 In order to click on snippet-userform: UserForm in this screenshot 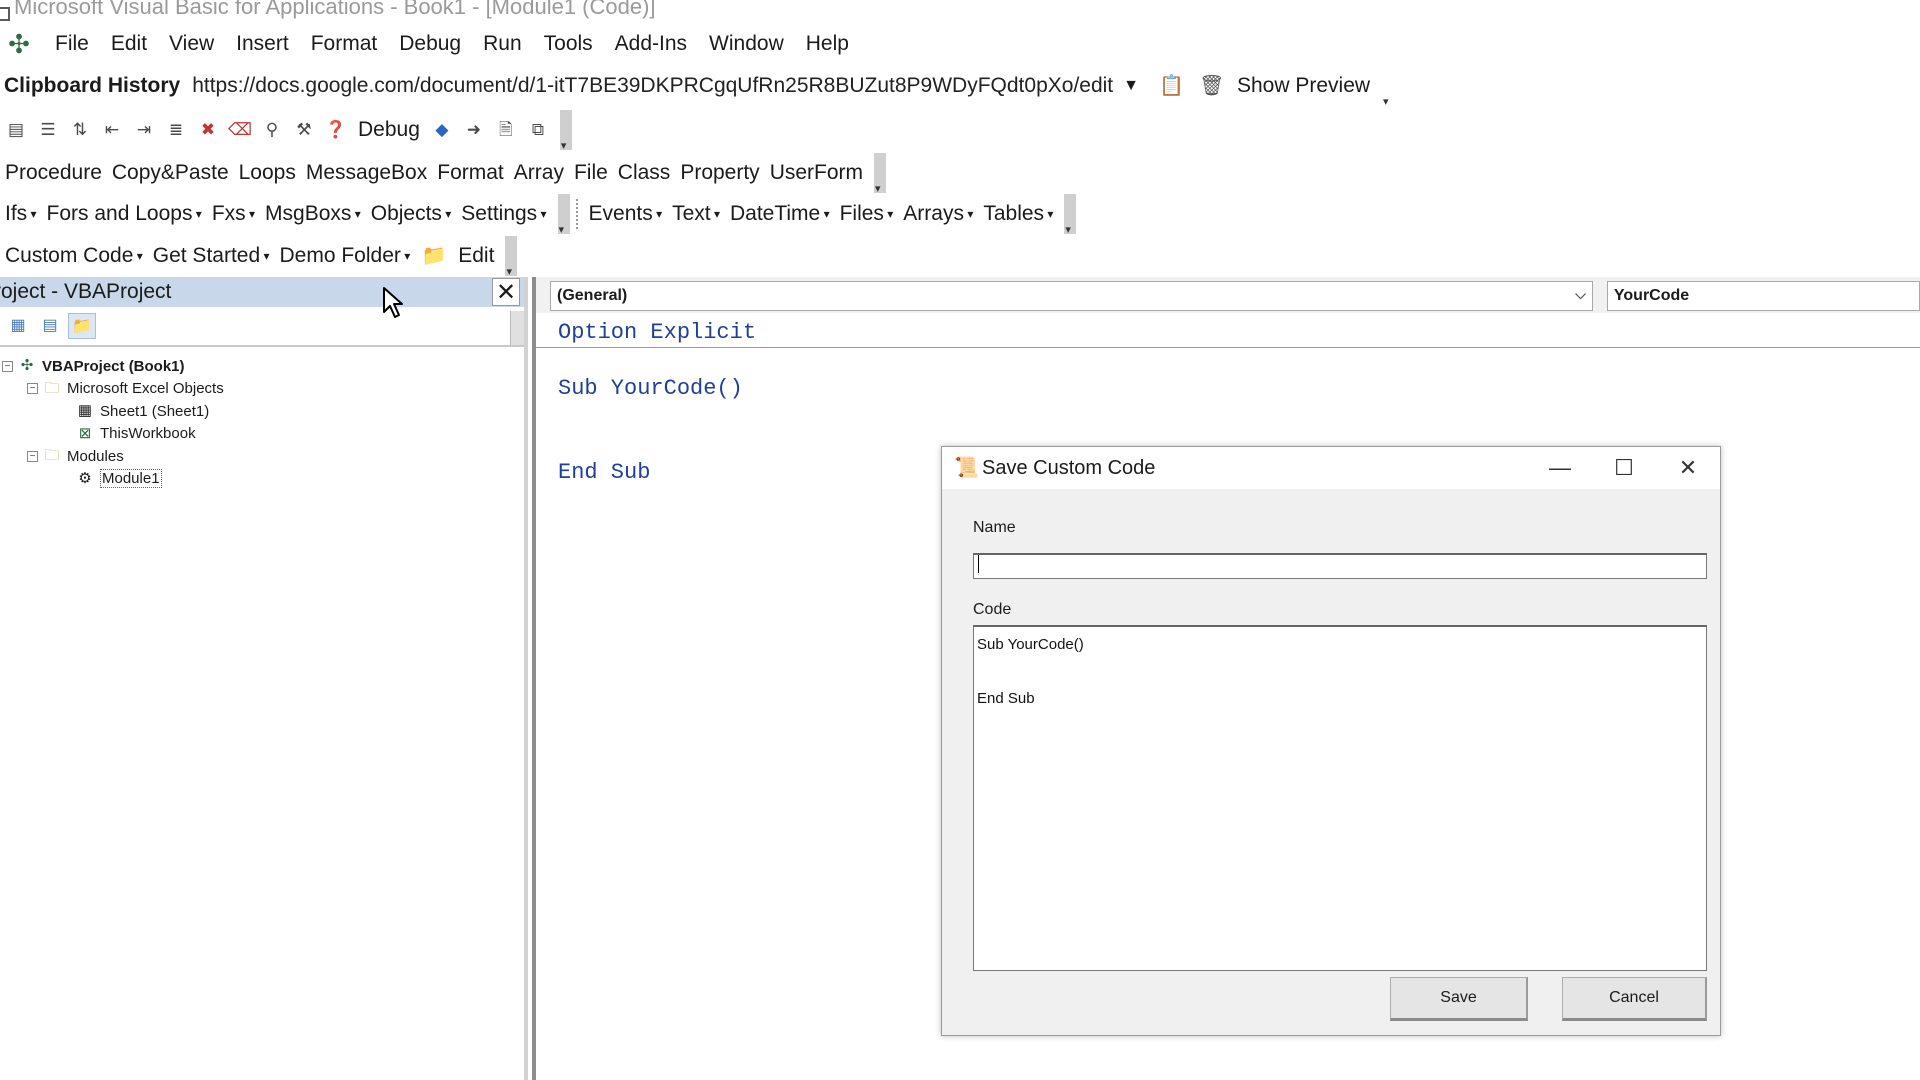, I will do `click(816, 173)`.